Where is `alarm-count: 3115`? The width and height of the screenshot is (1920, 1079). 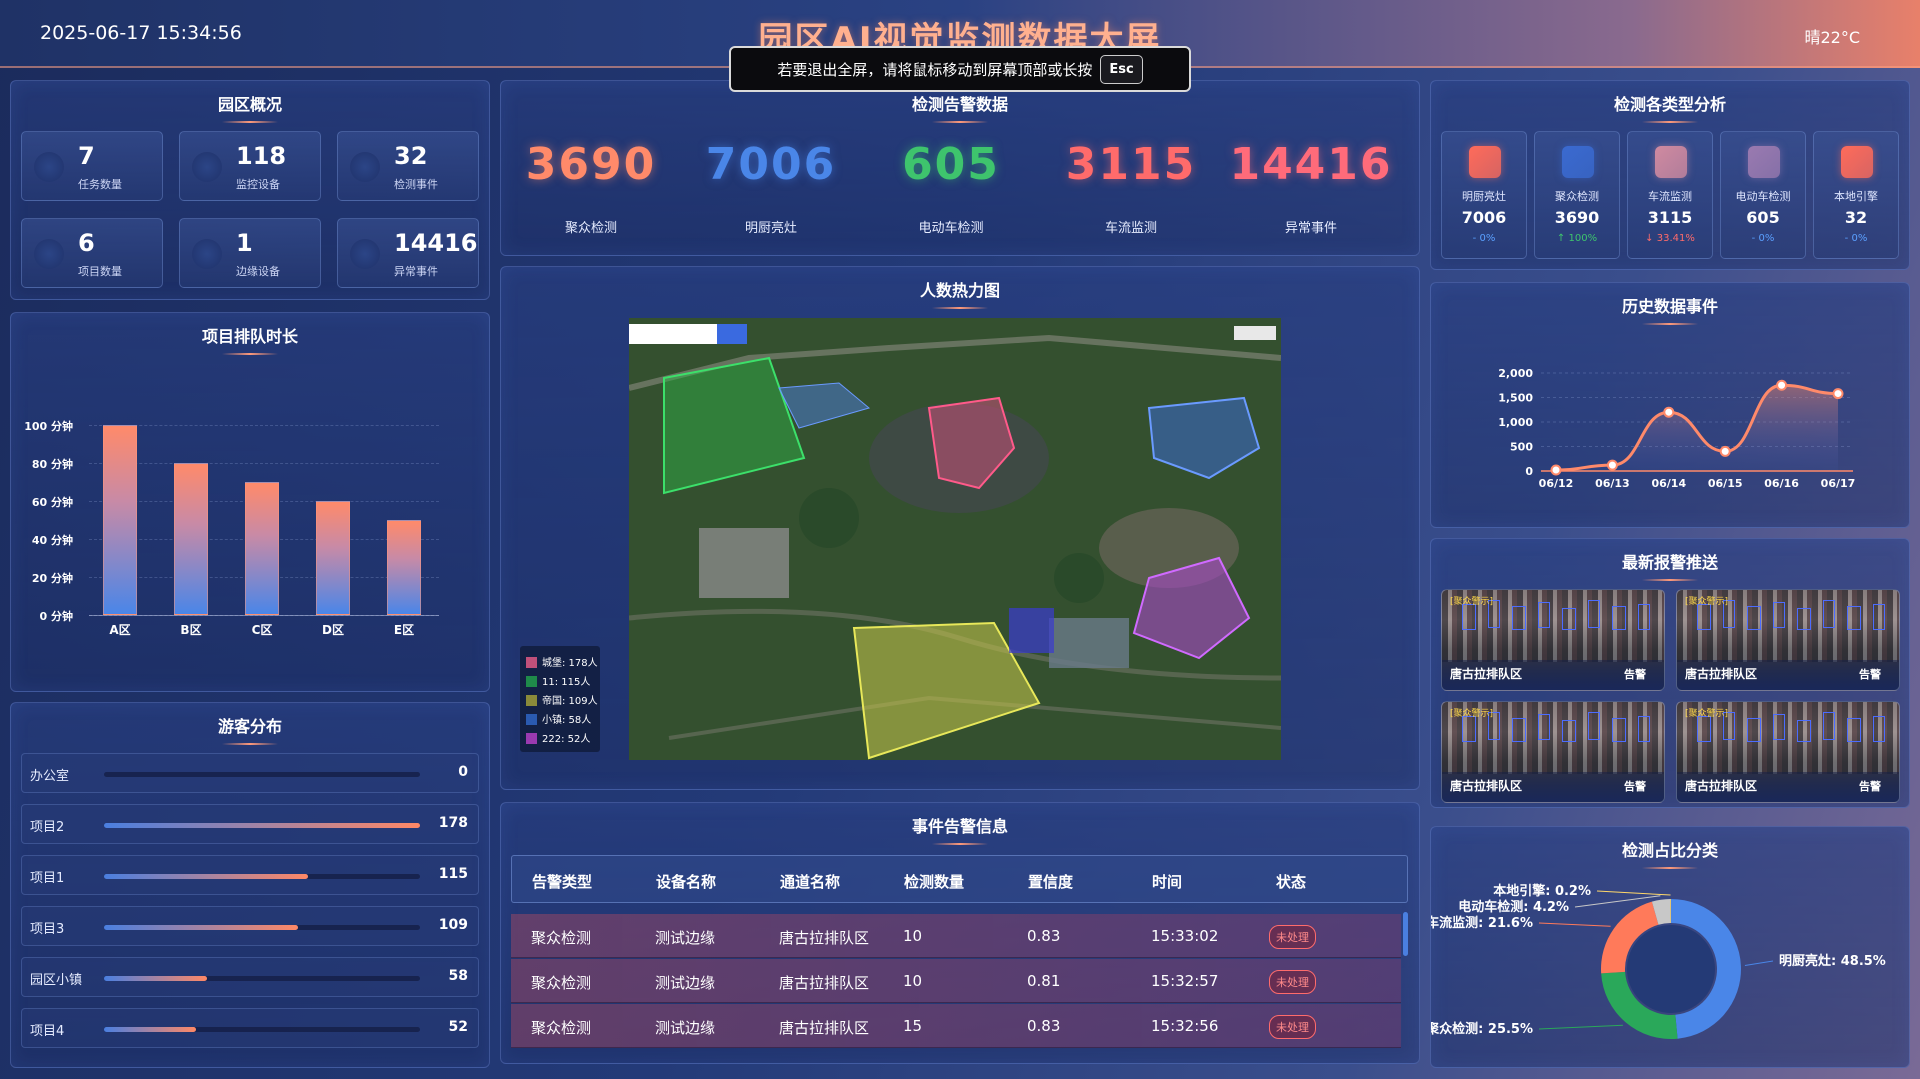 alarm-count: 3115 is located at coordinates (1131, 164).